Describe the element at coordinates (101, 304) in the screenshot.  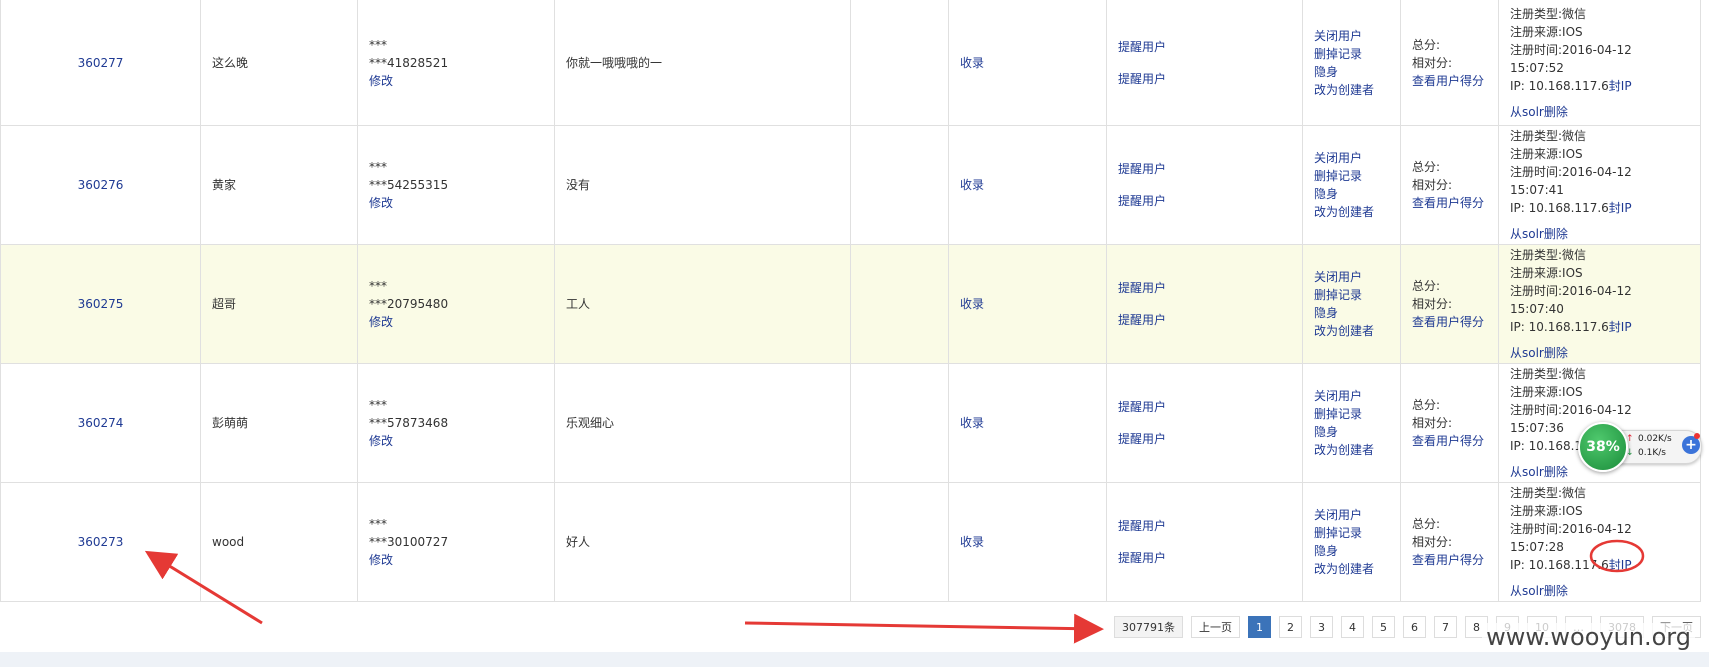
I see `user-id-link: 360275` at that location.